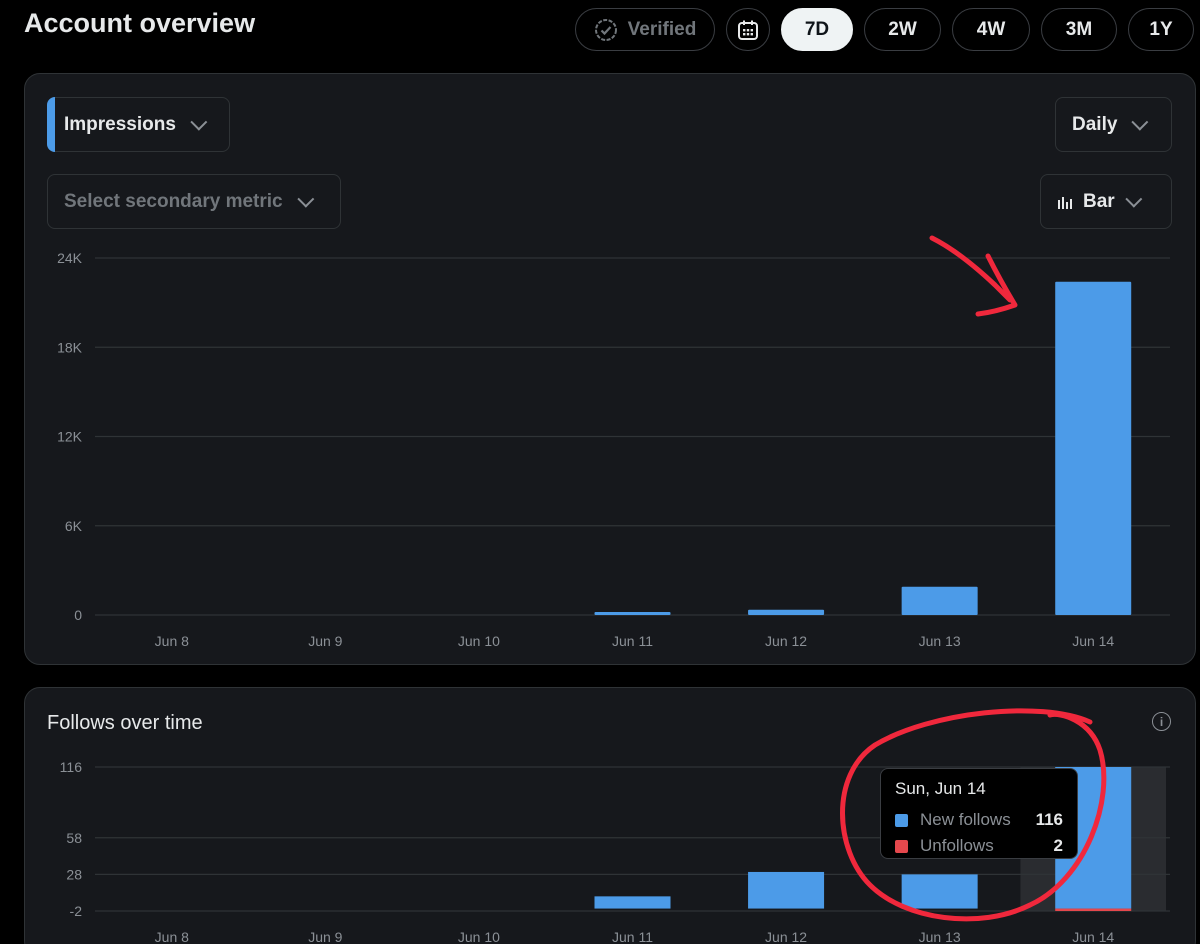  I want to click on x-tick-label: Jun 11, so click(632, 936).